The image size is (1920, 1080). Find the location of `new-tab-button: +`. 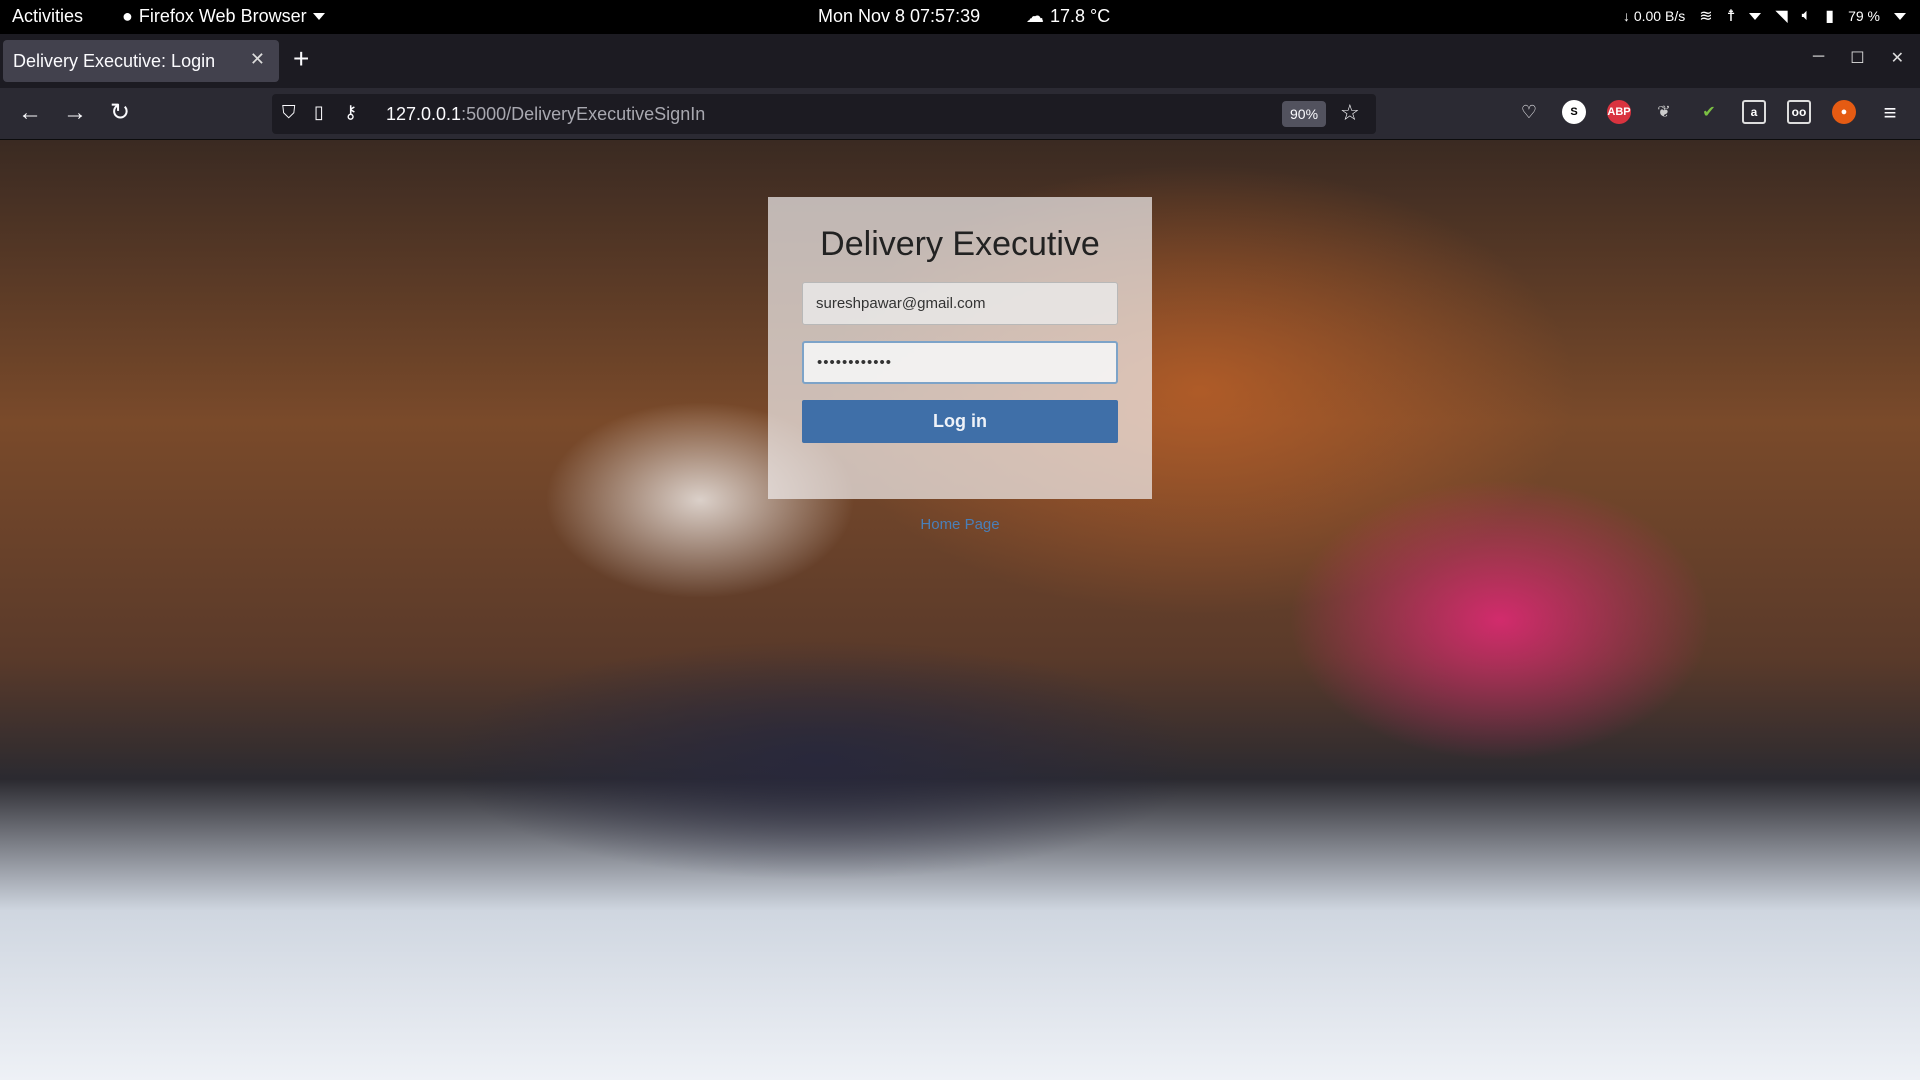

new-tab-button: + is located at coordinates (301, 59).